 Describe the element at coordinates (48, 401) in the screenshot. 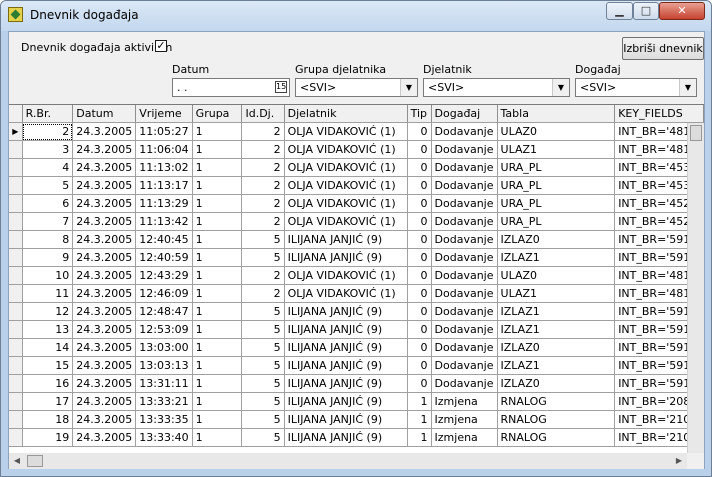

I see `table-cell: 17` at that location.